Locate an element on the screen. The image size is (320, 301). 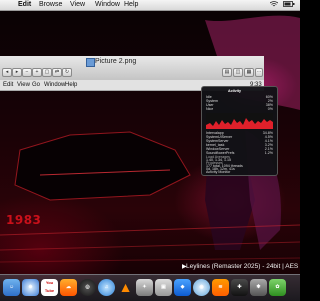
menu-item-view: View is located at coordinates (77, 5).